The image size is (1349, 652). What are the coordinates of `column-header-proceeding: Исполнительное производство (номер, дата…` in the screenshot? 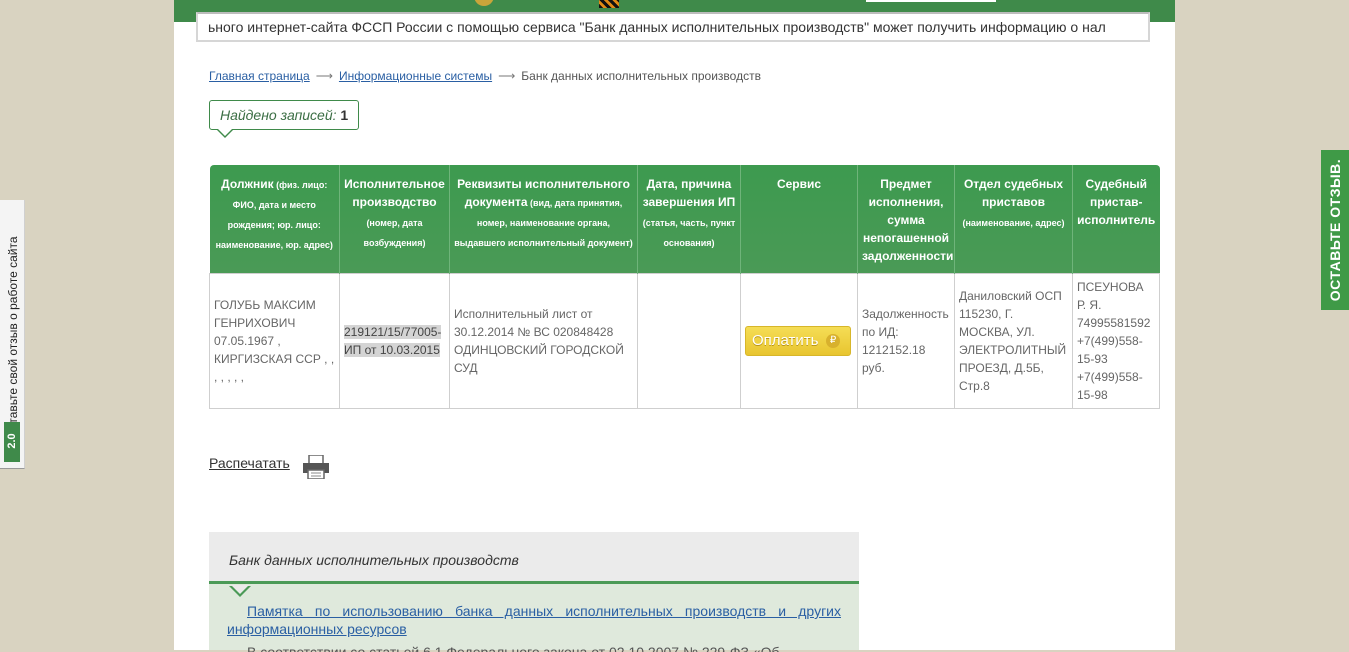 It's located at (394, 219).